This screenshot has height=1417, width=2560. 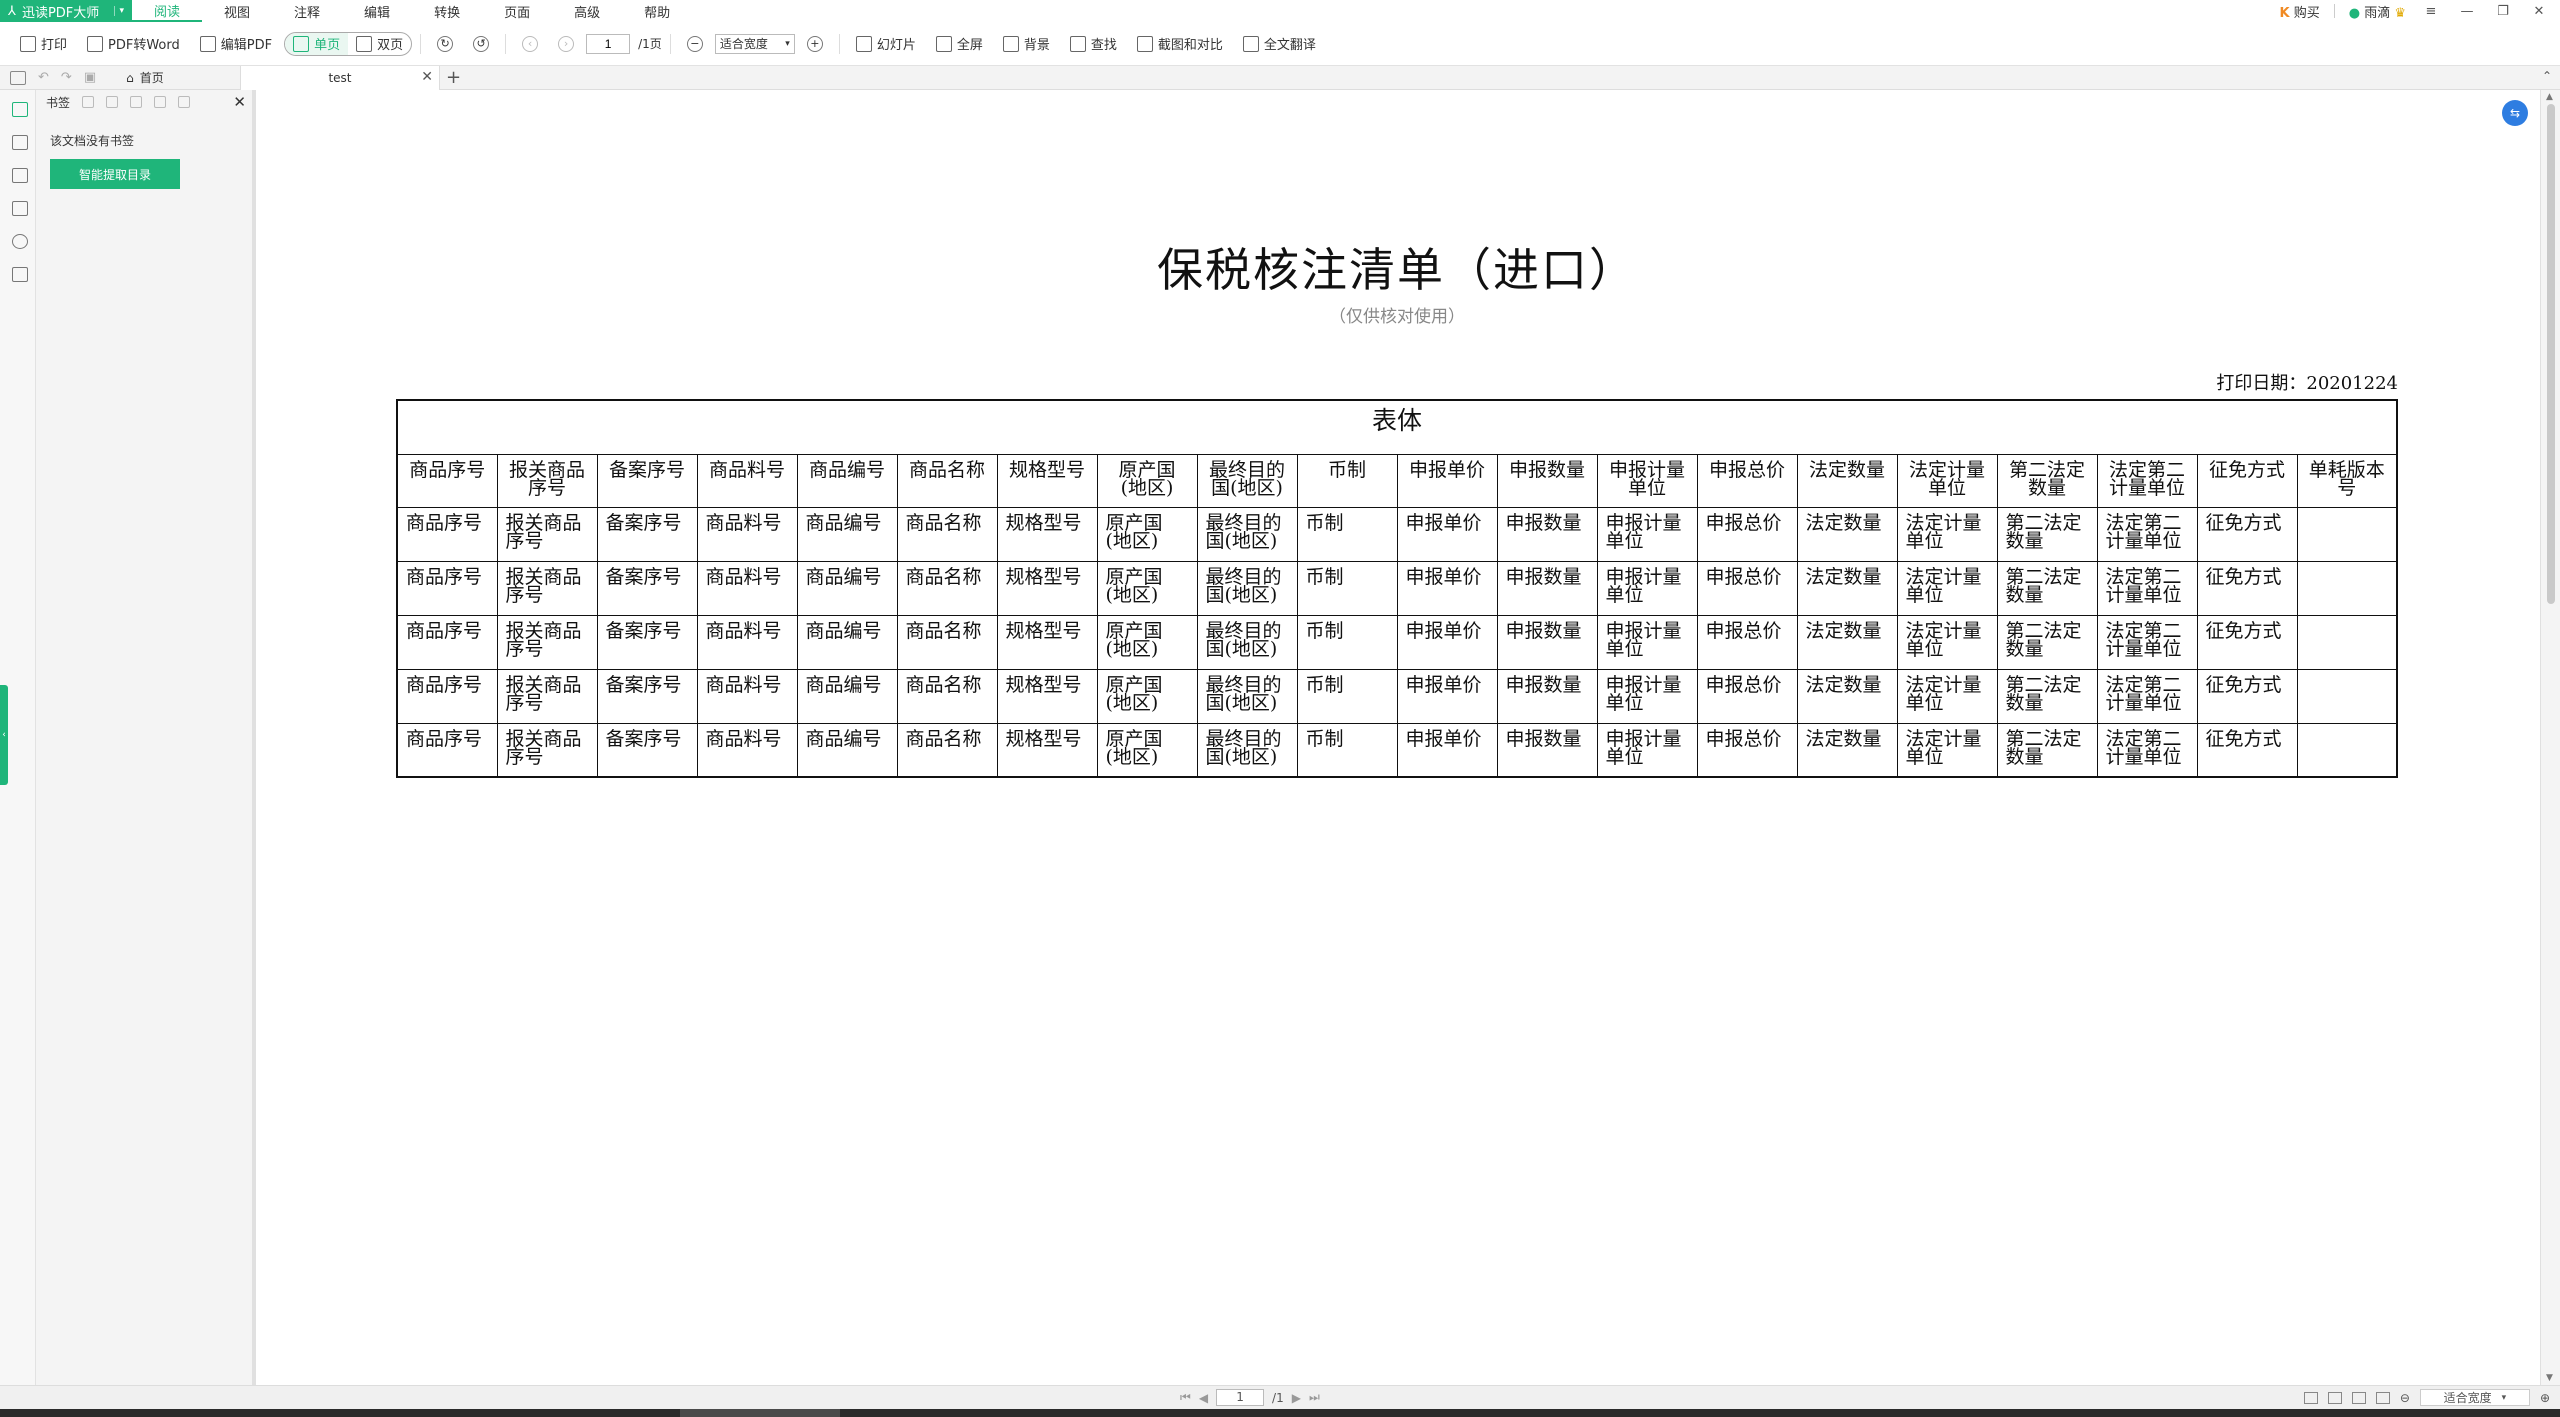 I want to click on translate-button: 全文翻译, so click(x=1279, y=44).